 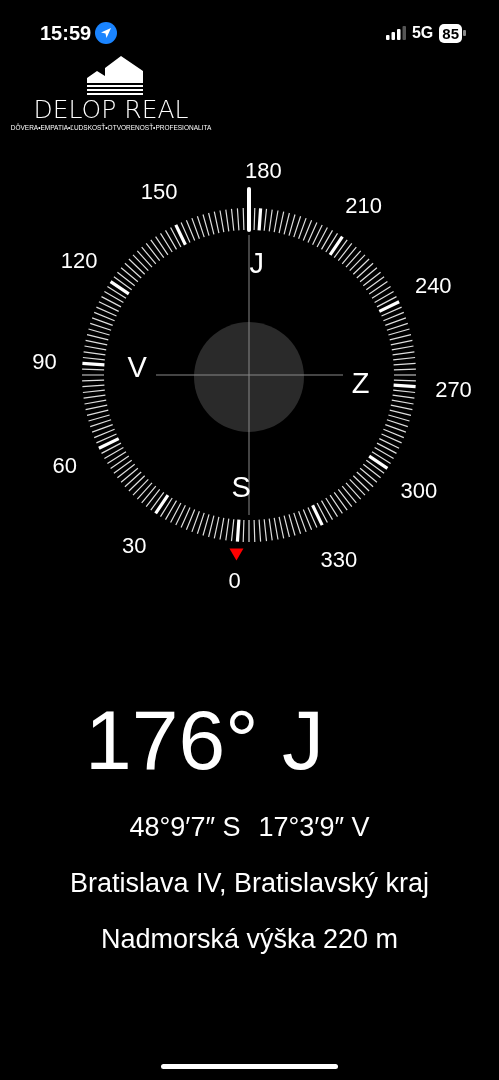 What do you see at coordinates (422, 33) in the screenshot?
I see `network-type: 5G` at bounding box center [422, 33].